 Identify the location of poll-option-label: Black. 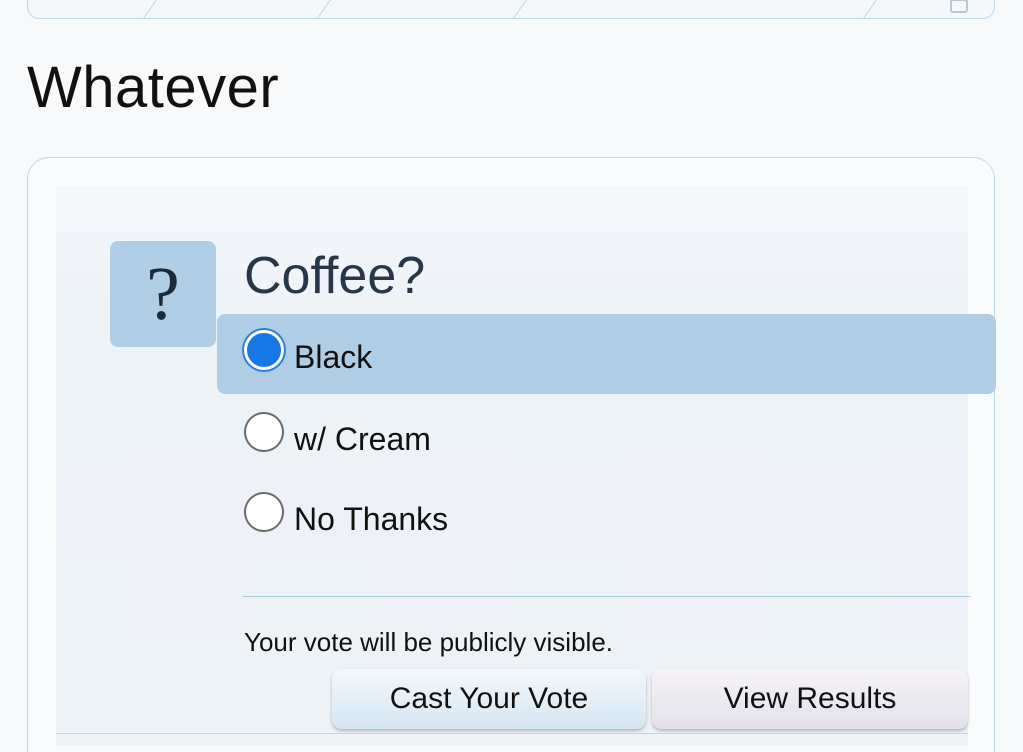
(333, 357).